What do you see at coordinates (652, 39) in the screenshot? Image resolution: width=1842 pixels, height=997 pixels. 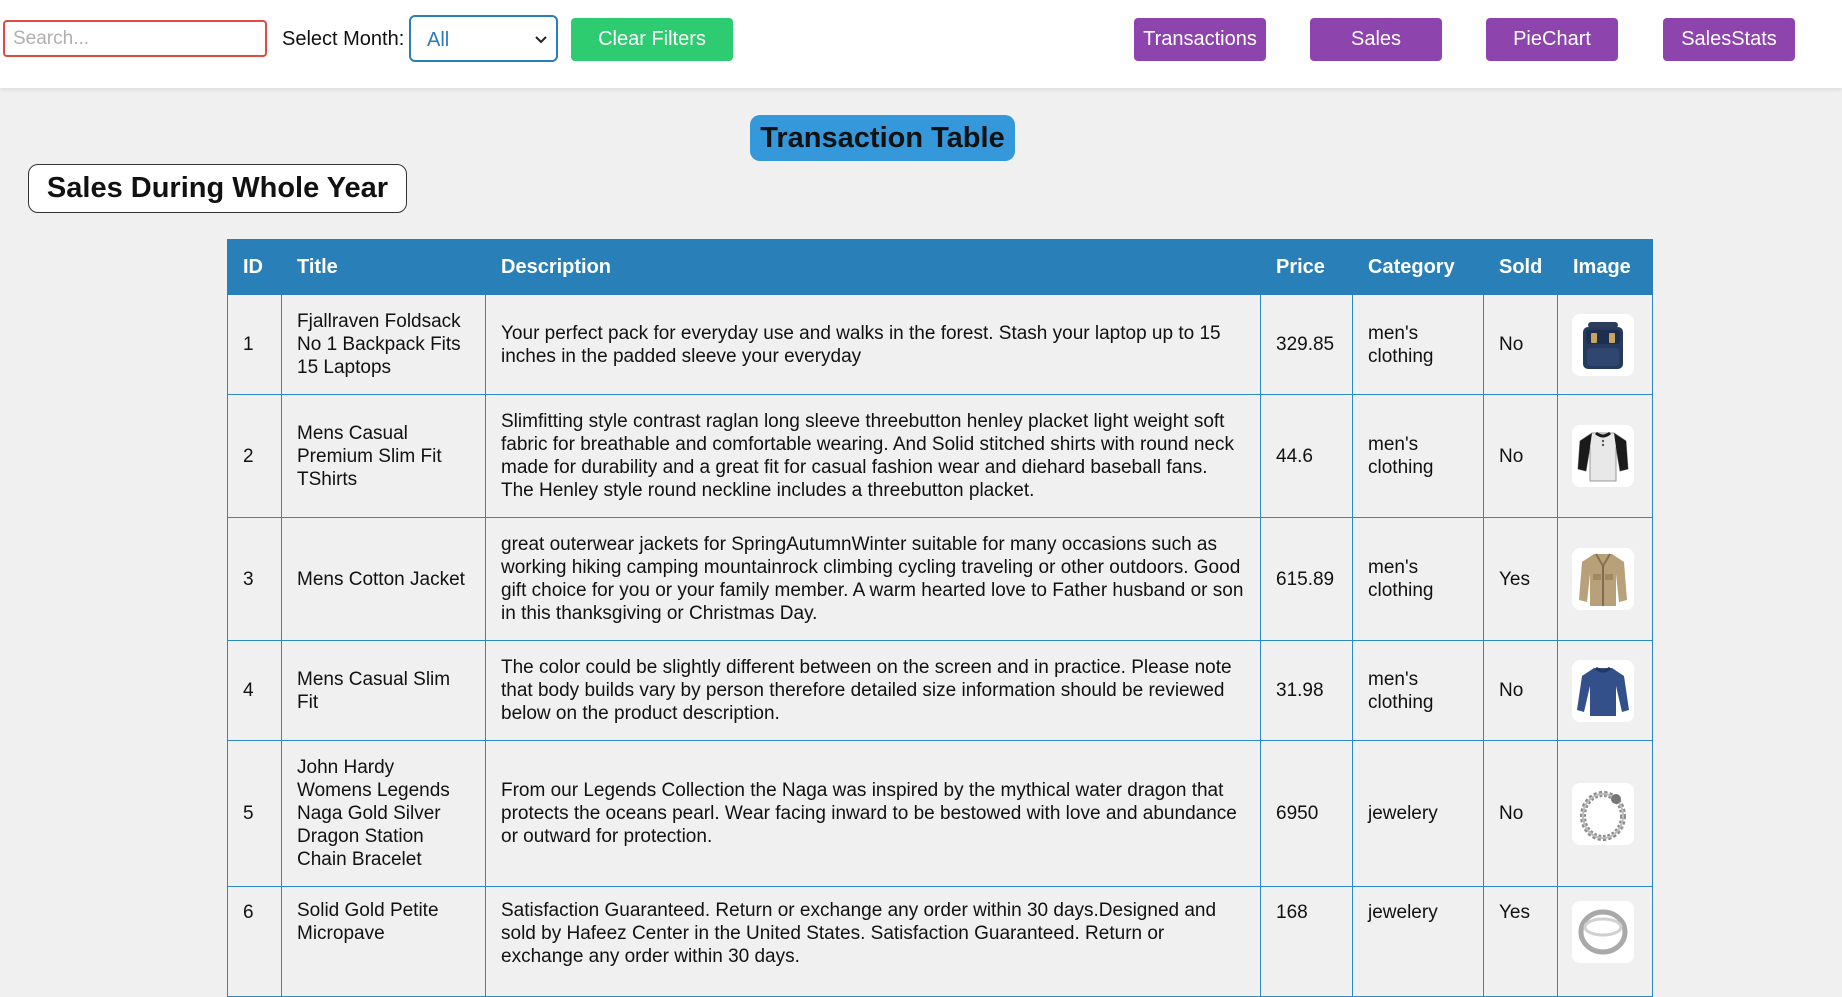 I see `clear-filters-button: Clear Filters` at bounding box center [652, 39].